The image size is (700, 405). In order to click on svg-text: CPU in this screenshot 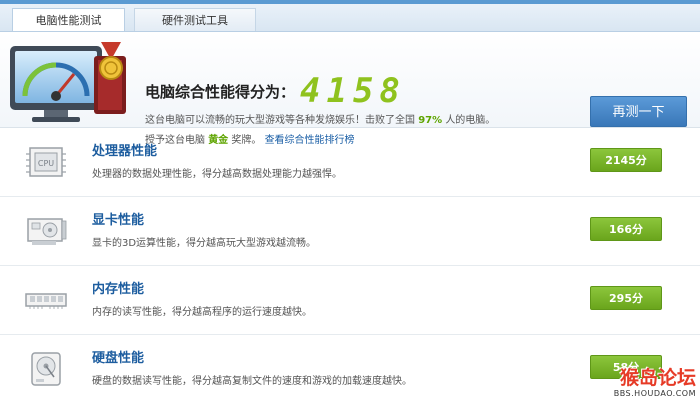, I will do `click(46, 163)`.